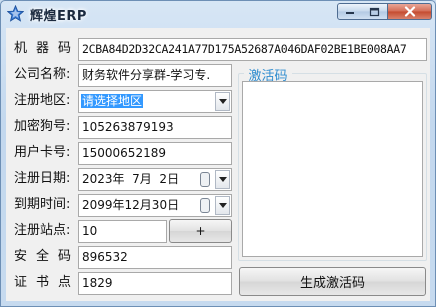 The image size is (436, 307). I want to click on reg-date-picker: 2023年 7月 2日, so click(155, 179).